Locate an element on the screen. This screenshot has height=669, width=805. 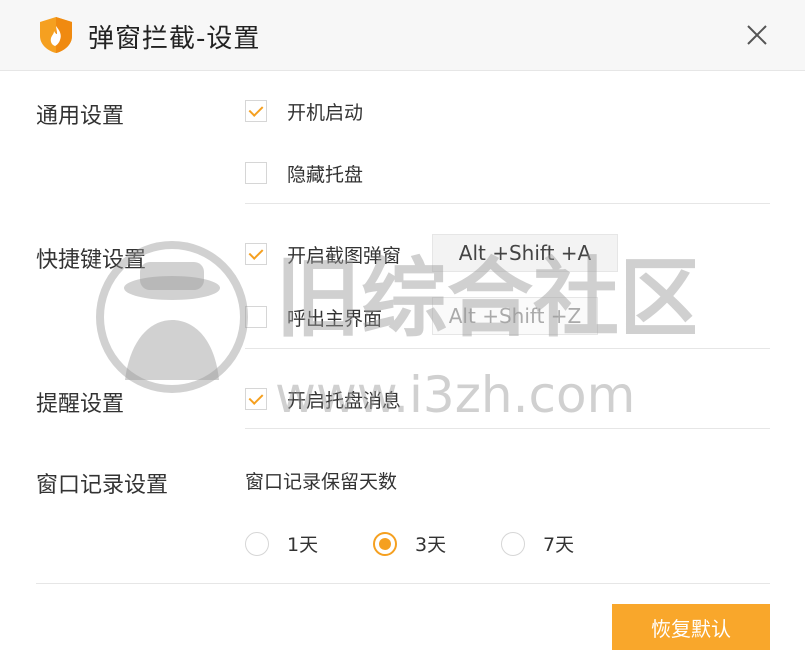
radio-7-days-label: 7天 is located at coordinates (559, 545).